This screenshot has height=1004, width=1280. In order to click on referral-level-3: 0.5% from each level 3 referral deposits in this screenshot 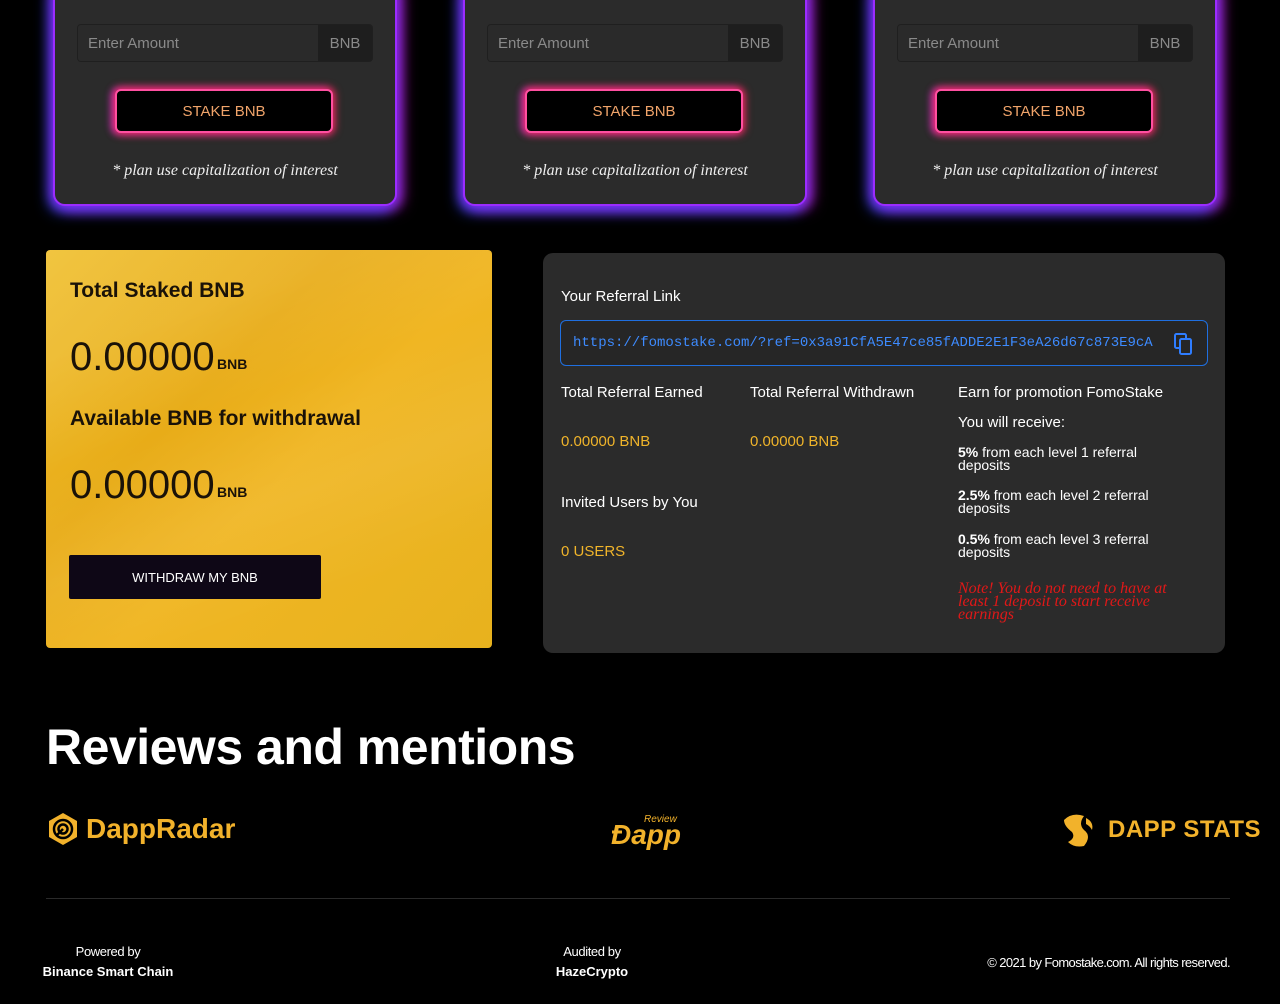, I will do `click(1073, 545)`.